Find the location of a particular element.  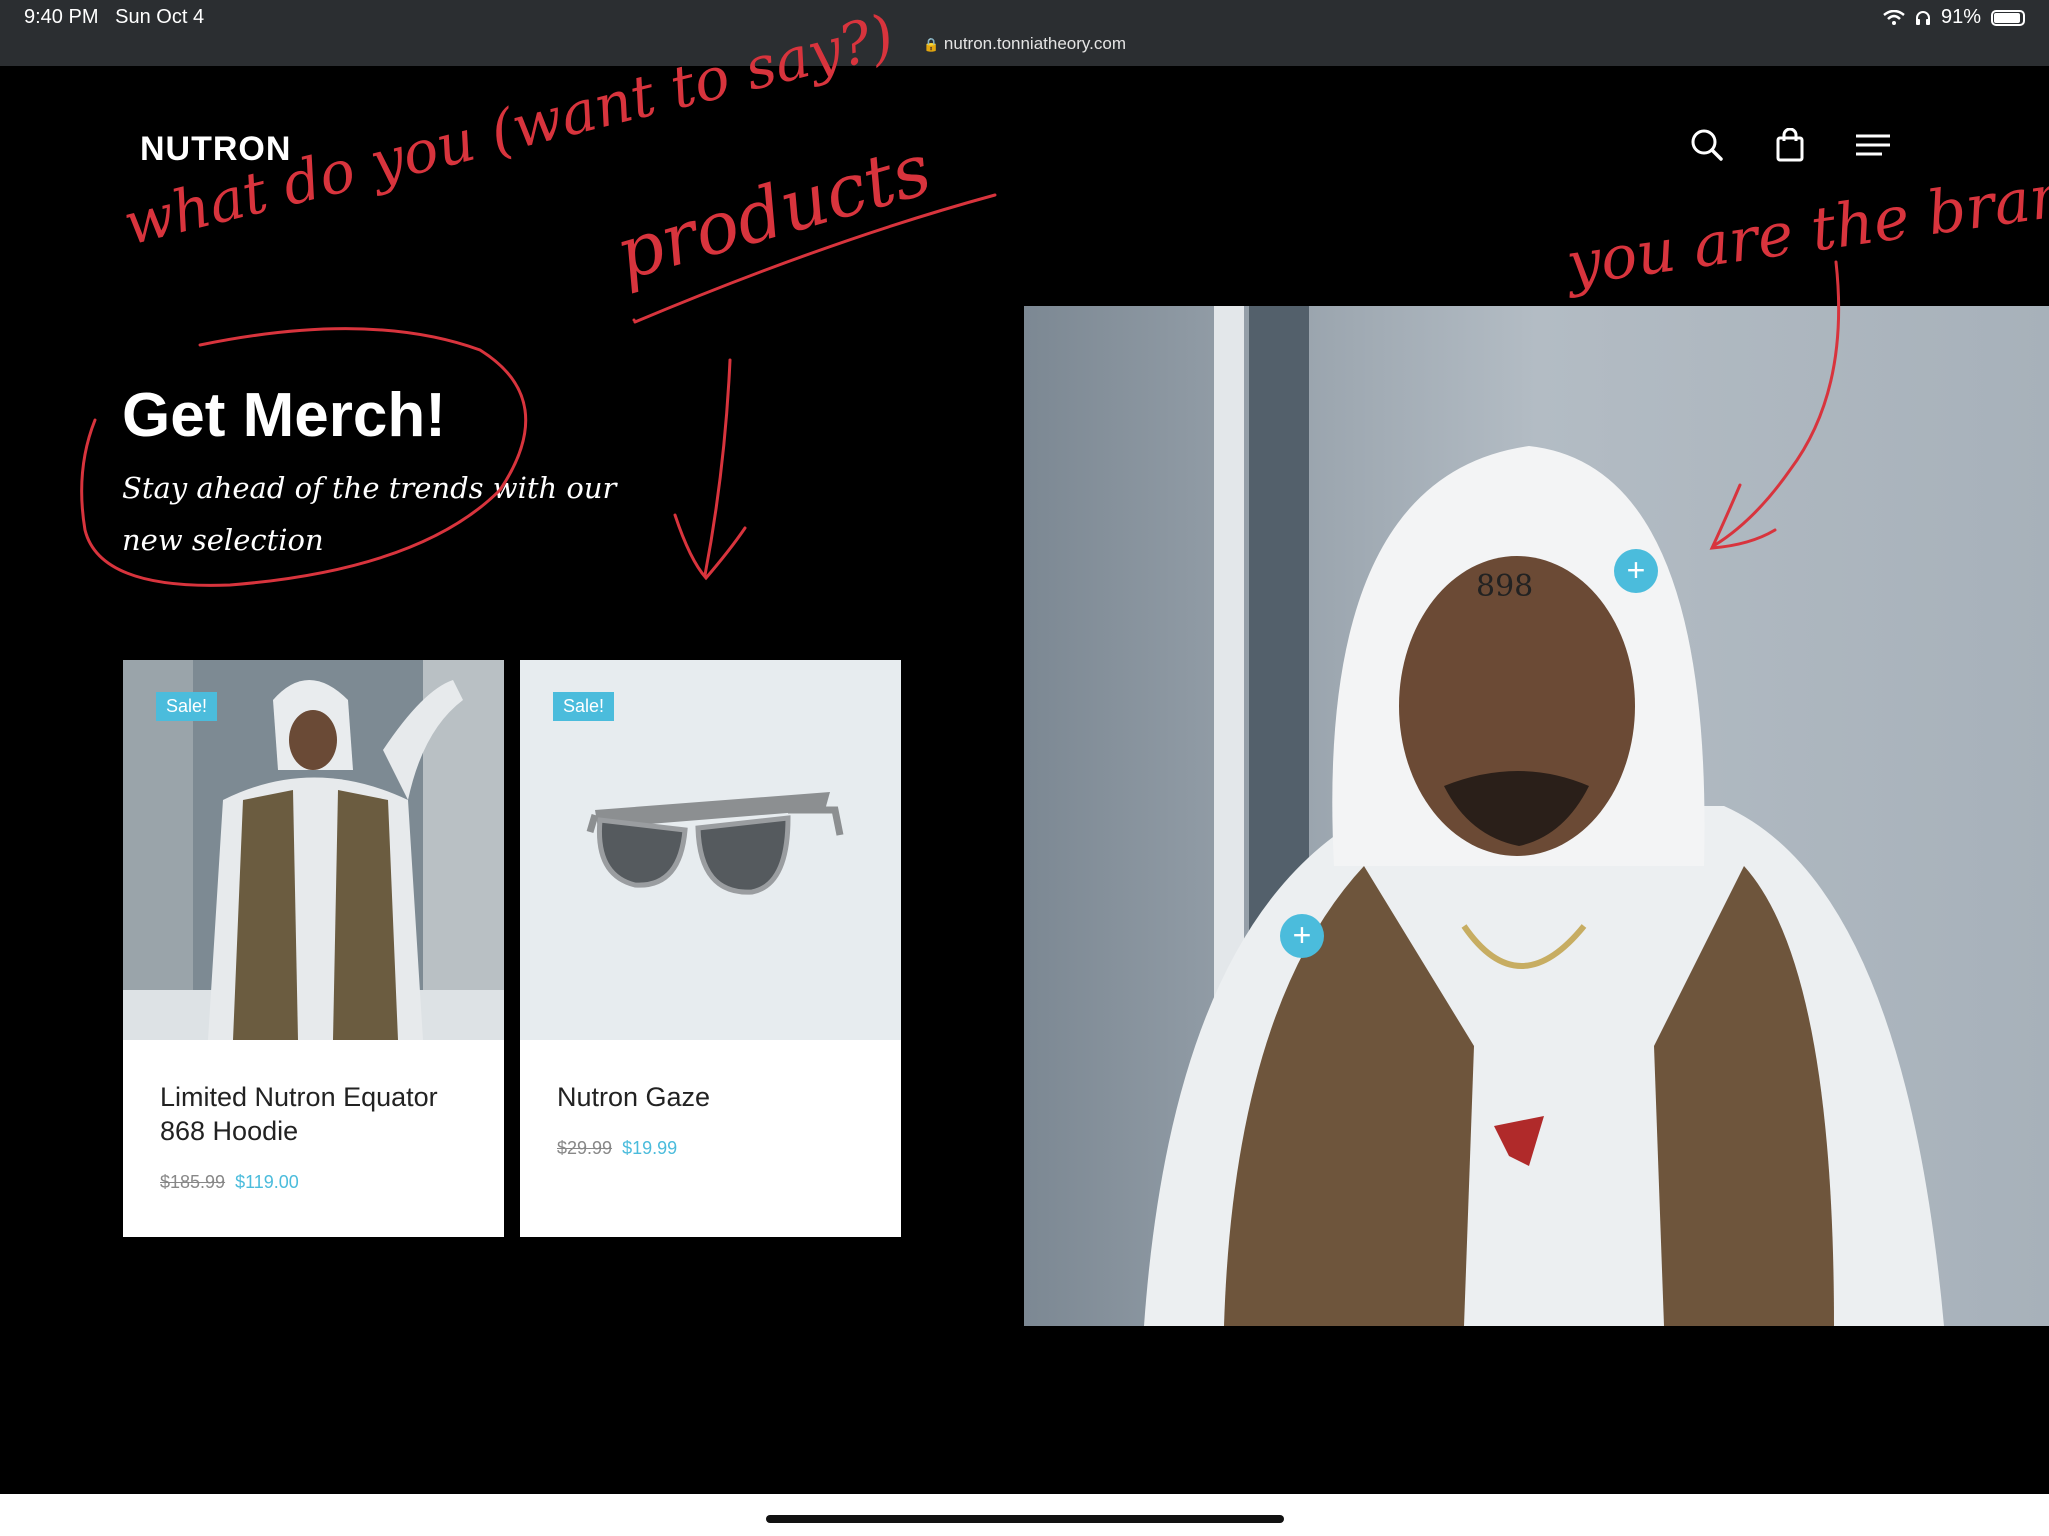

product-price: $185.99 $119.00 is located at coordinates (229, 1182).